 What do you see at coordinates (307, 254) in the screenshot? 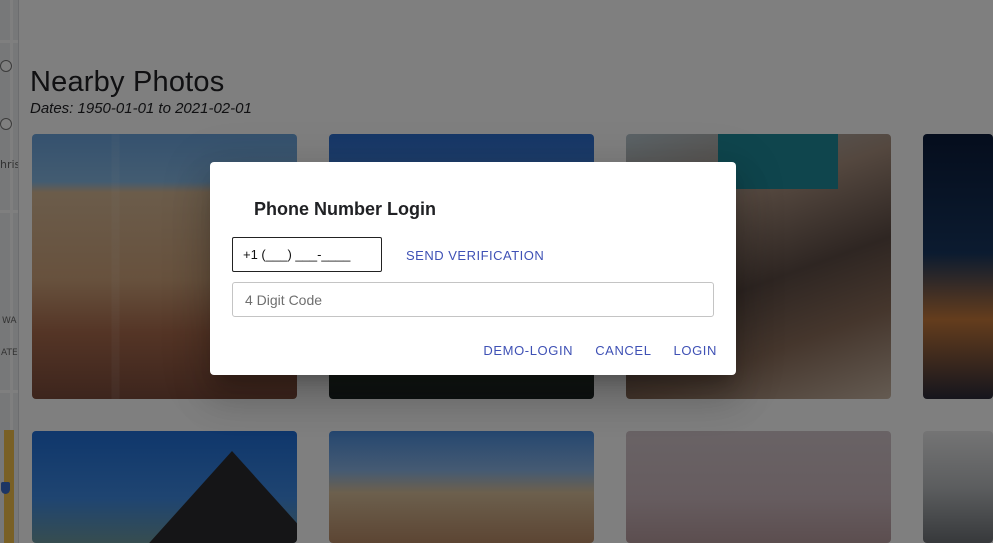
I see `phone-number-input` at bounding box center [307, 254].